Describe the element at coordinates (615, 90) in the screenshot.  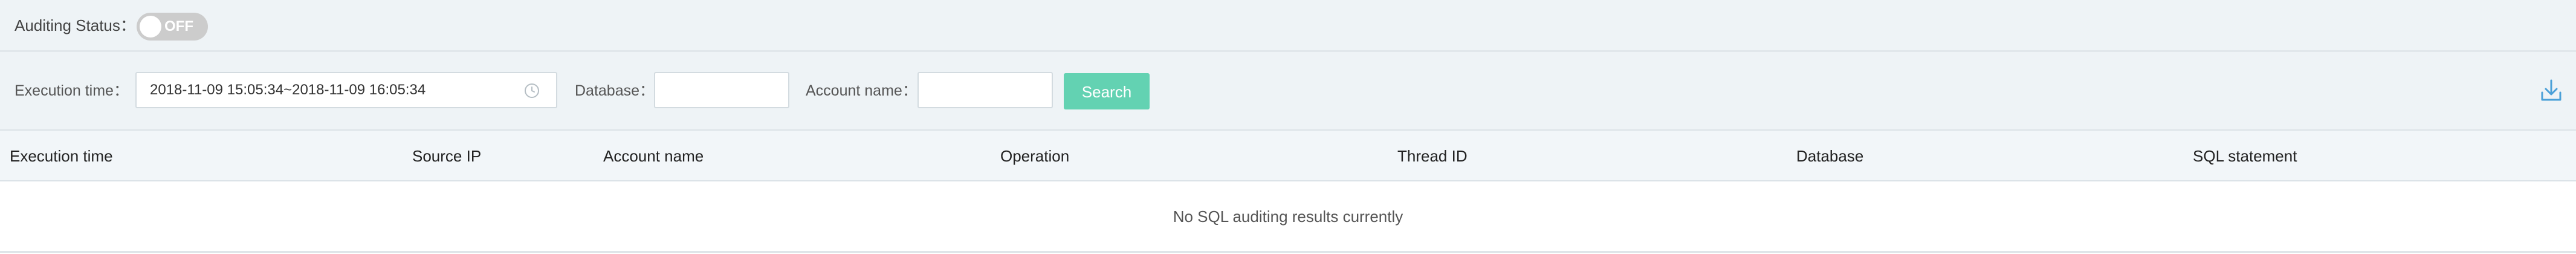
I see `database-label: Database：` at that location.